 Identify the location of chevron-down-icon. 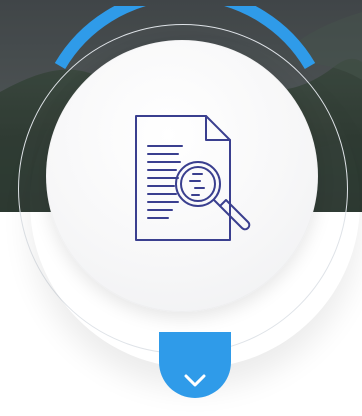
(195, 380).